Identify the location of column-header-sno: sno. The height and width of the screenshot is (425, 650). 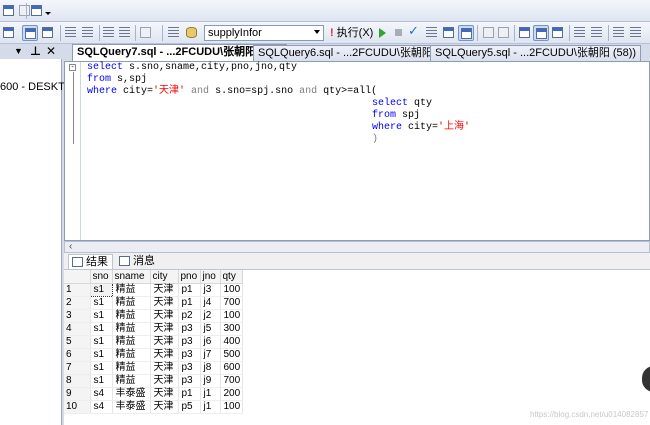
(101, 277).